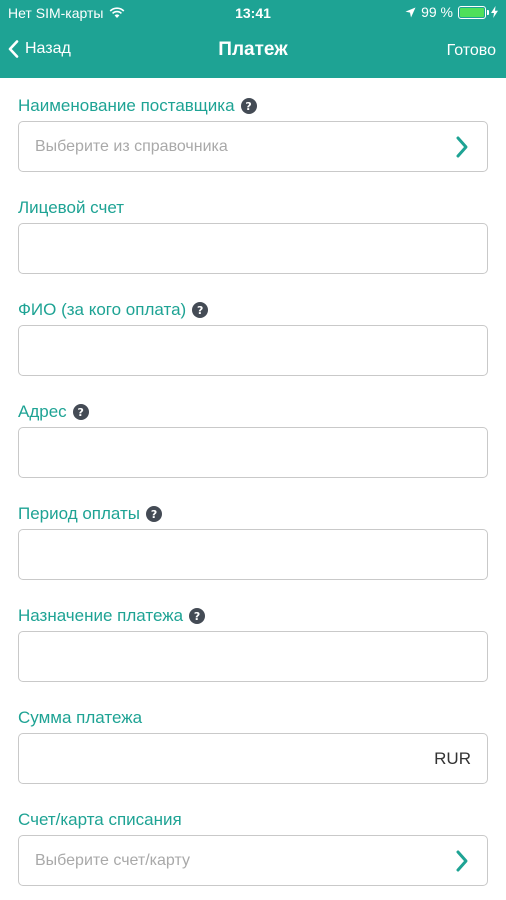  I want to click on field-amount: Сумма платежа RUR, so click(253, 741).